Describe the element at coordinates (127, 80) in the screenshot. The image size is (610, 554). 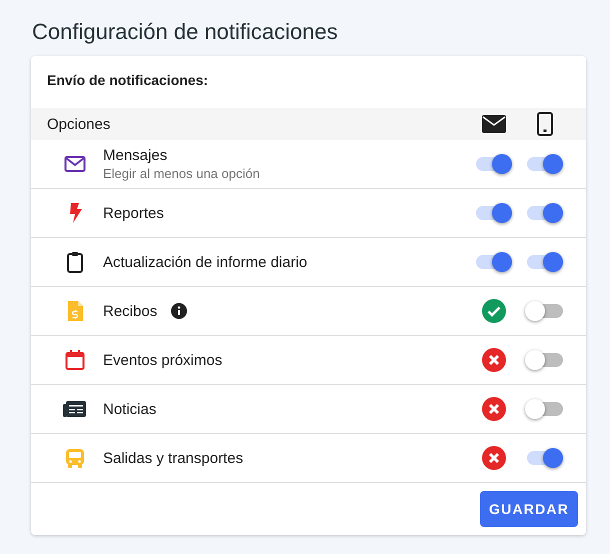
I see `card-heading: Envío de notificaciones:` at that location.